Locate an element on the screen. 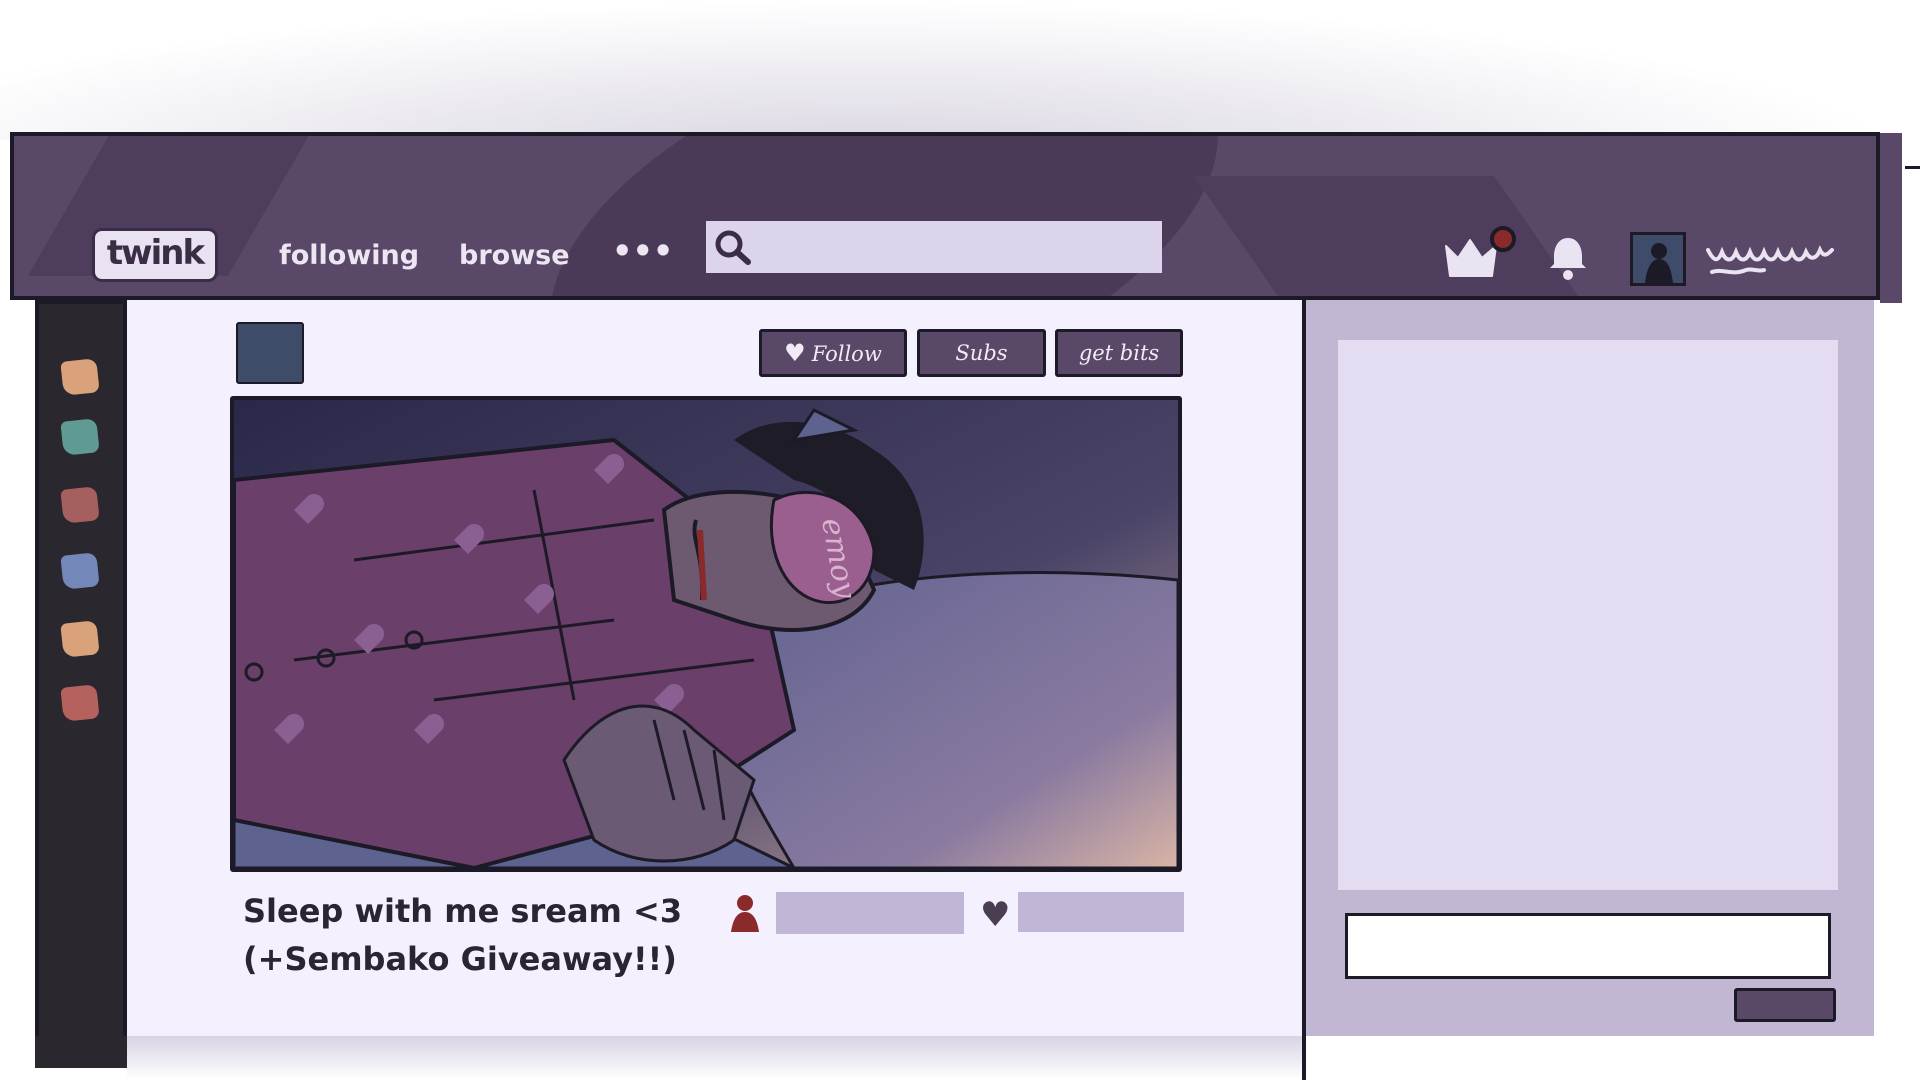 The width and height of the screenshot is (1920, 1080). follow-button: ♥ Follow is located at coordinates (833, 353).